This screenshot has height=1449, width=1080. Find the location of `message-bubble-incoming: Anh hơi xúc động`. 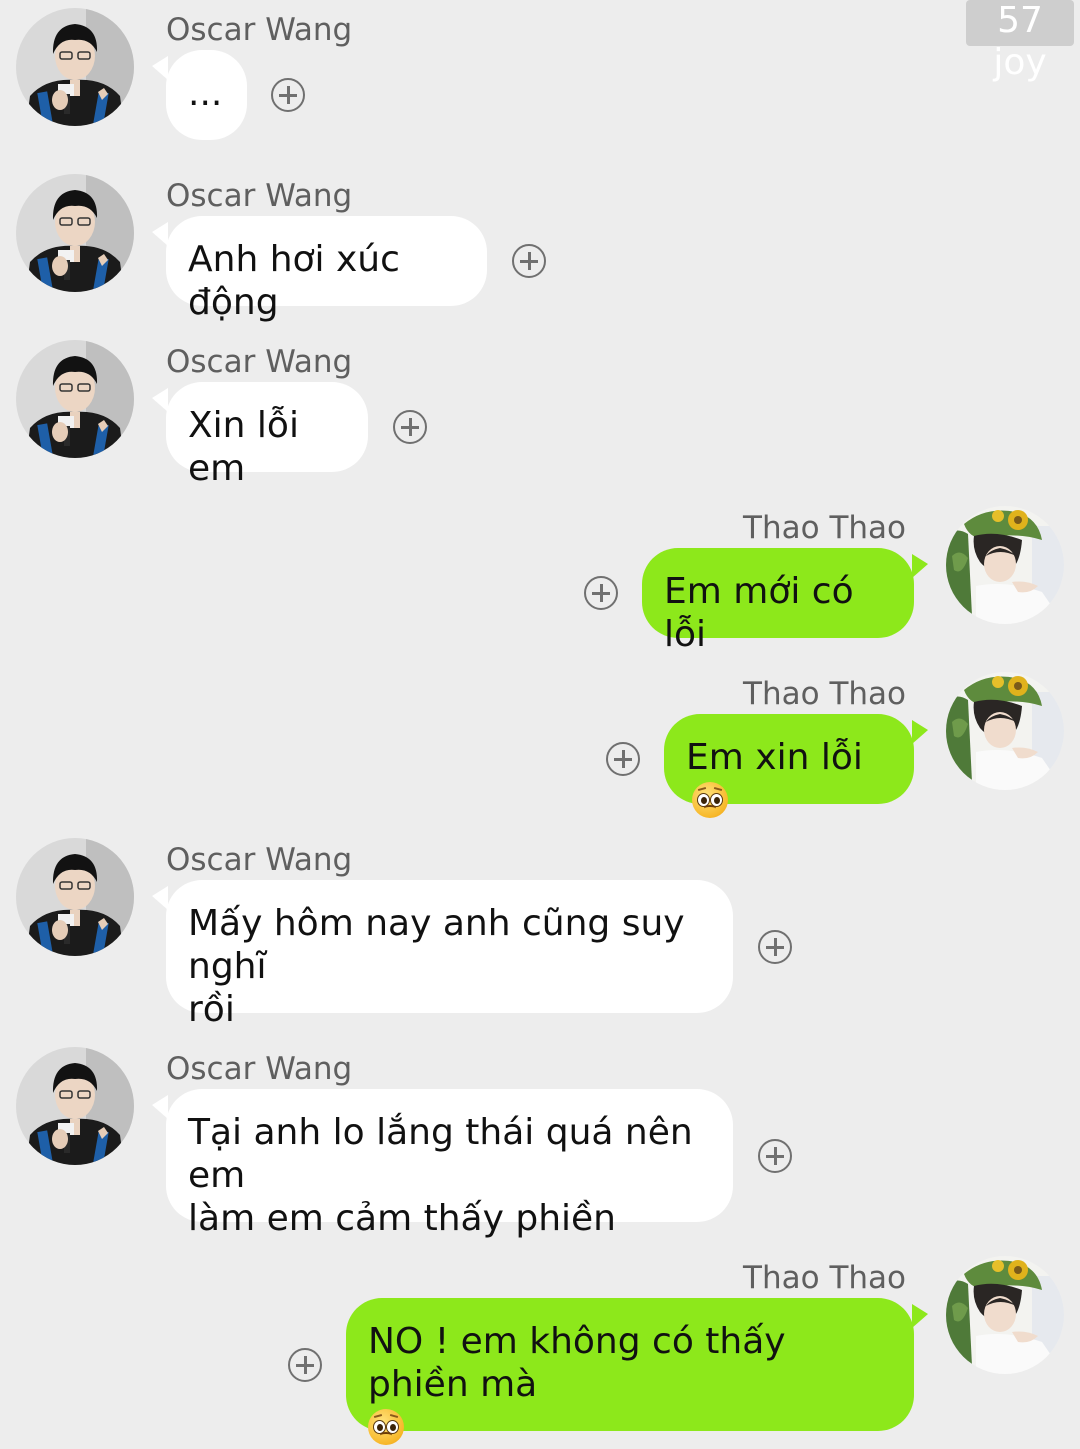

message-bubble-incoming: Anh hơi xúc động is located at coordinates (326, 269).